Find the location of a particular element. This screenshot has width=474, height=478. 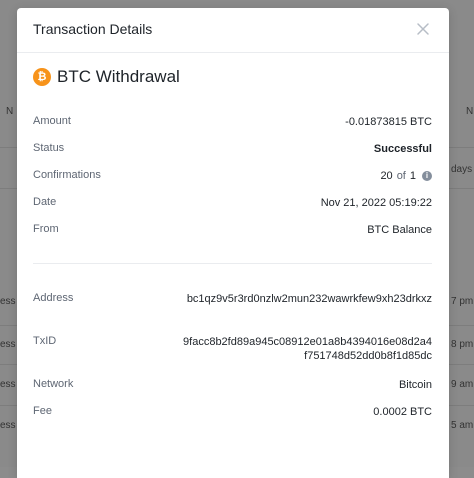

network-label: Network is located at coordinates (53, 384).